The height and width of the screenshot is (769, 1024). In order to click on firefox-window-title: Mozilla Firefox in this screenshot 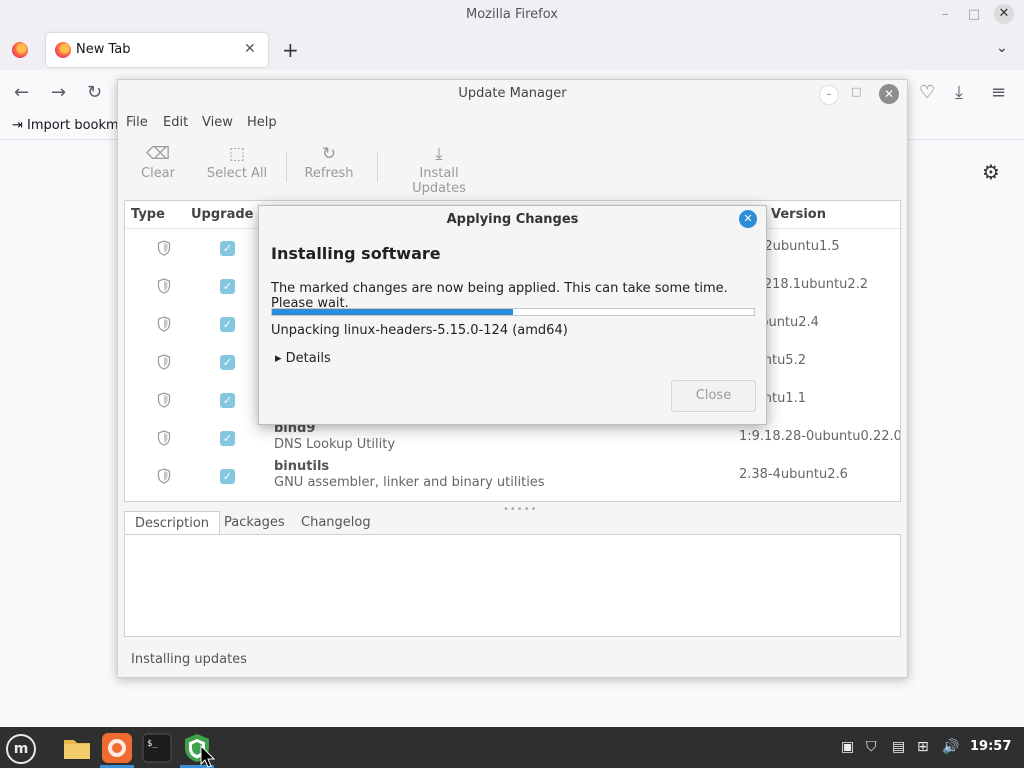, I will do `click(512, 14)`.